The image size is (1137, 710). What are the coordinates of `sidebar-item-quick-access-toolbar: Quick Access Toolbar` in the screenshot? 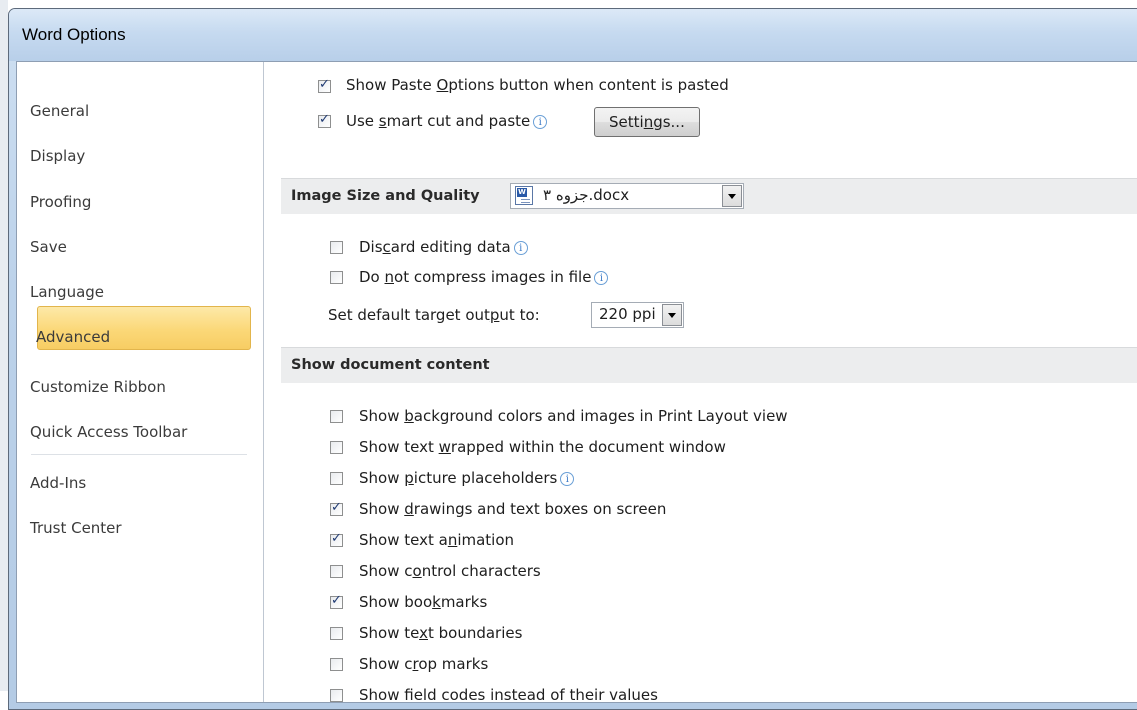 It's located at (108, 432).